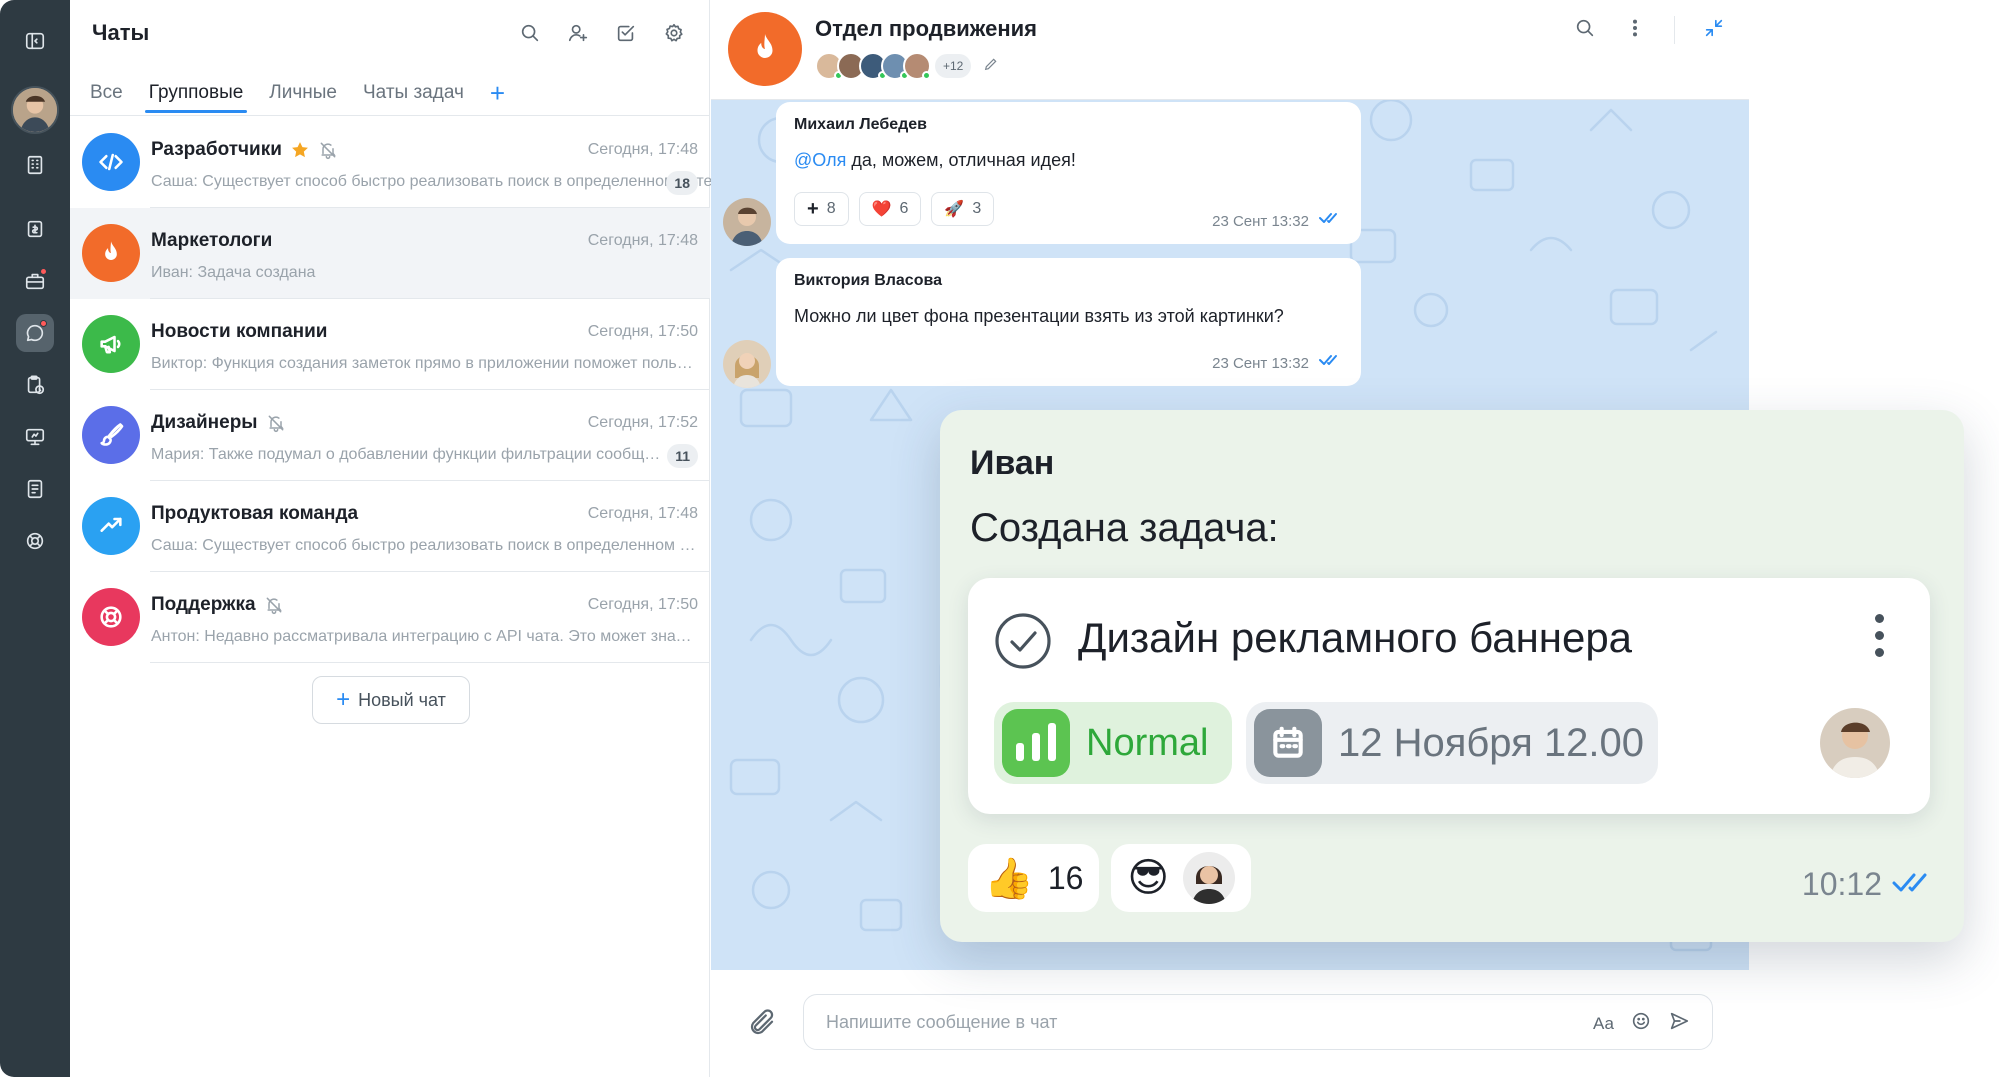 The width and height of the screenshot is (1999, 1077). What do you see at coordinates (762, 1022) in the screenshot?
I see `paperclip-icon` at bounding box center [762, 1022].